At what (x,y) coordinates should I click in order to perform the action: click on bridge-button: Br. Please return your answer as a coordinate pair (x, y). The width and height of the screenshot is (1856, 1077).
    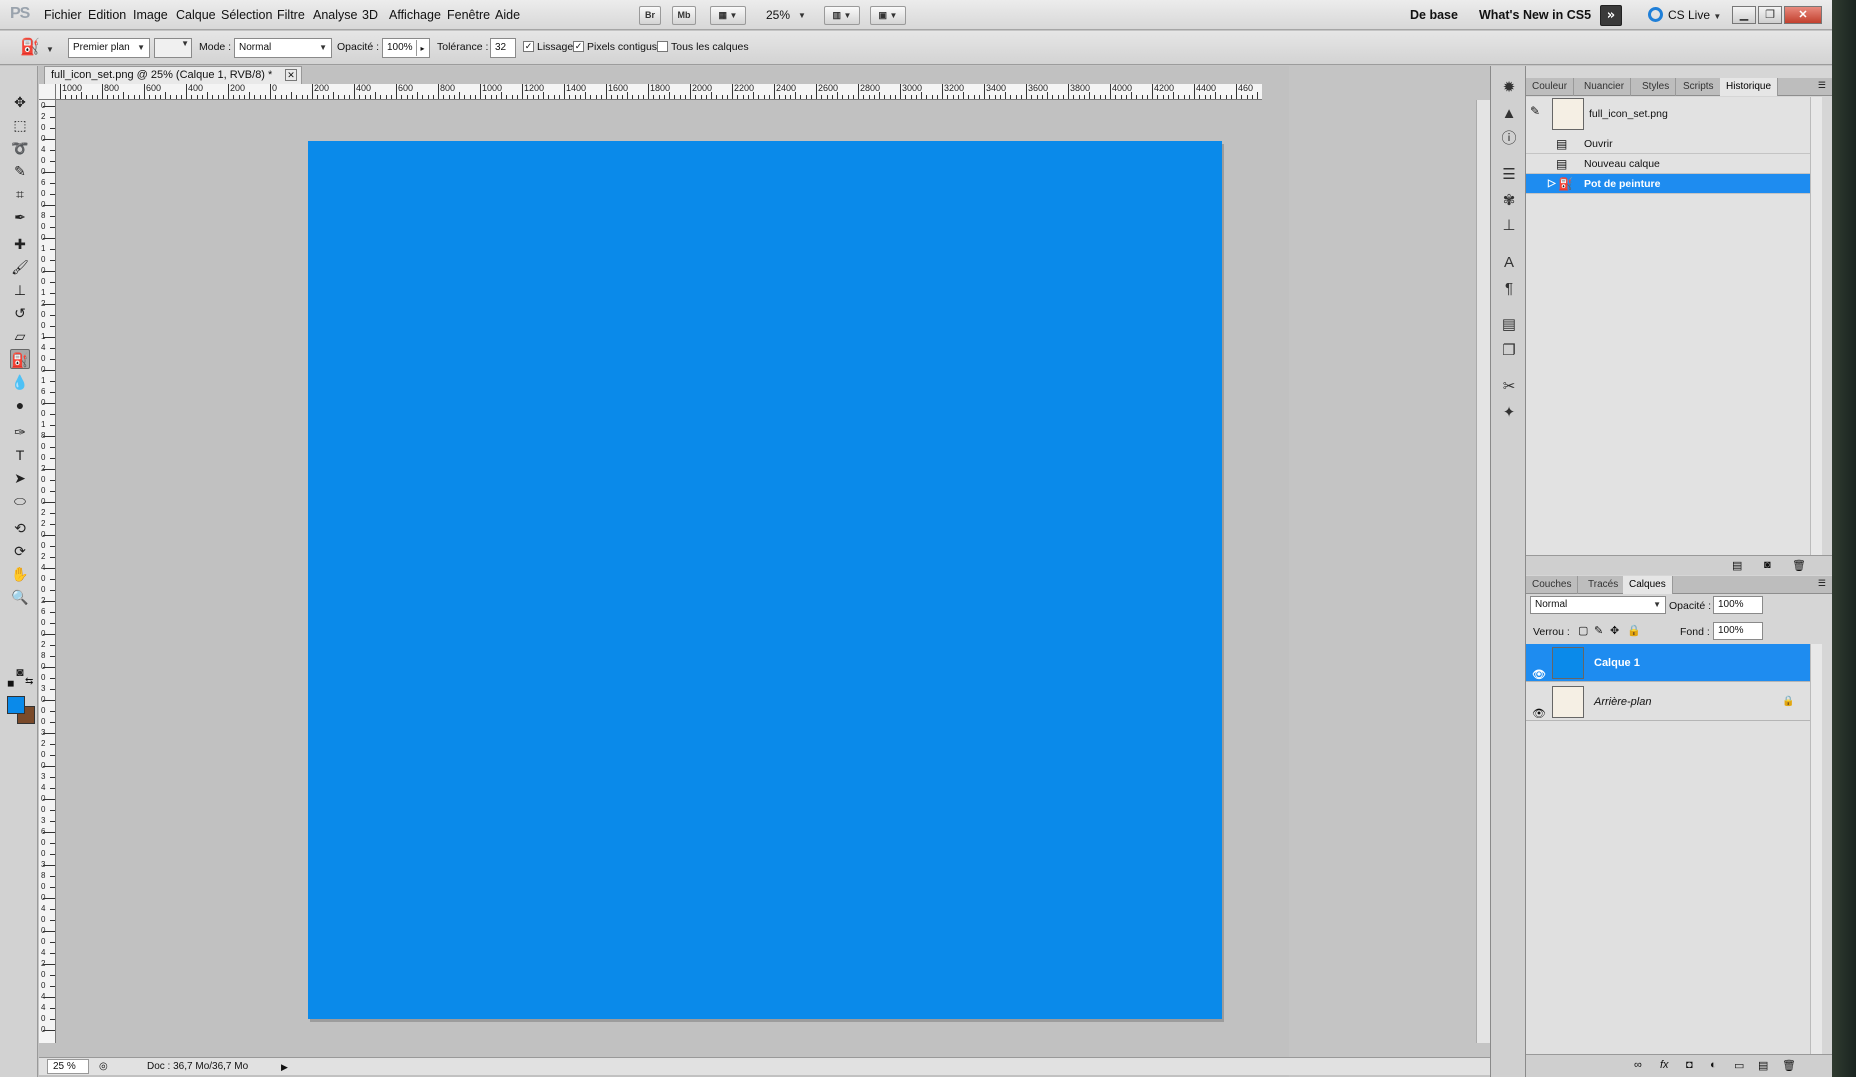
    Looking at the image, I should click on (650, 15).